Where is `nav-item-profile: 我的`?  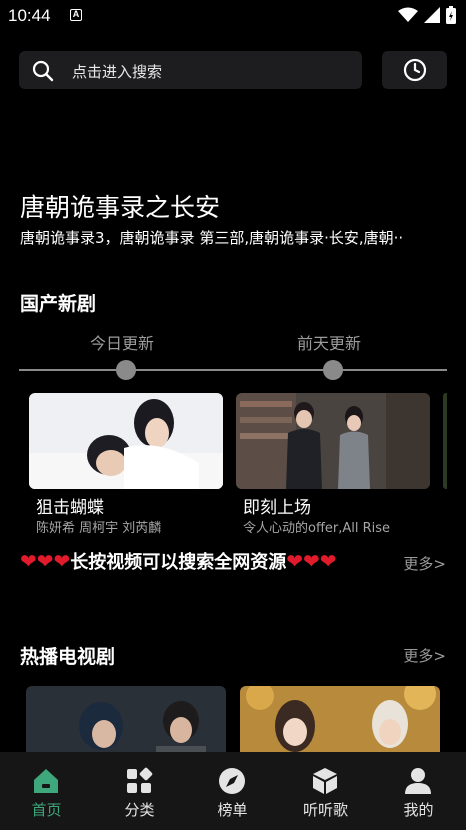
nav-item-profile: 我的 is located at coordinates (418, 791).